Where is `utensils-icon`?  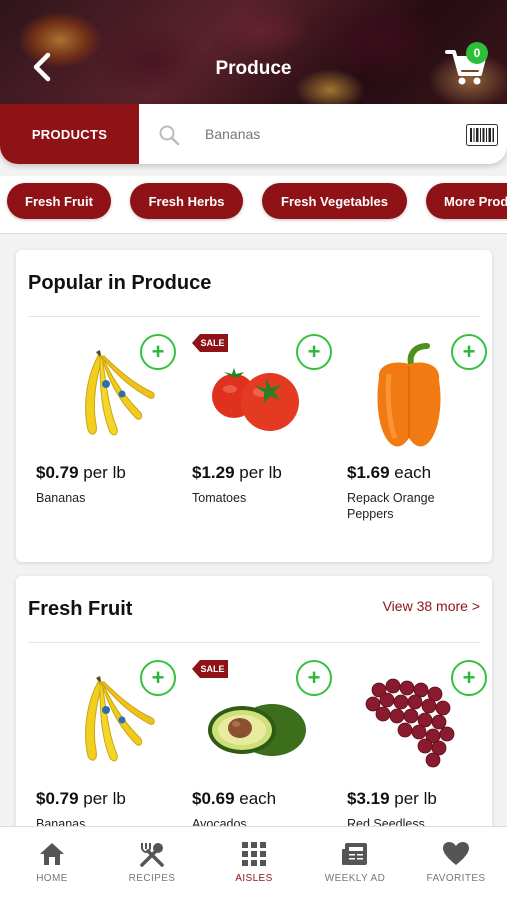
utensils-icon is located at coordinates (152, 855).